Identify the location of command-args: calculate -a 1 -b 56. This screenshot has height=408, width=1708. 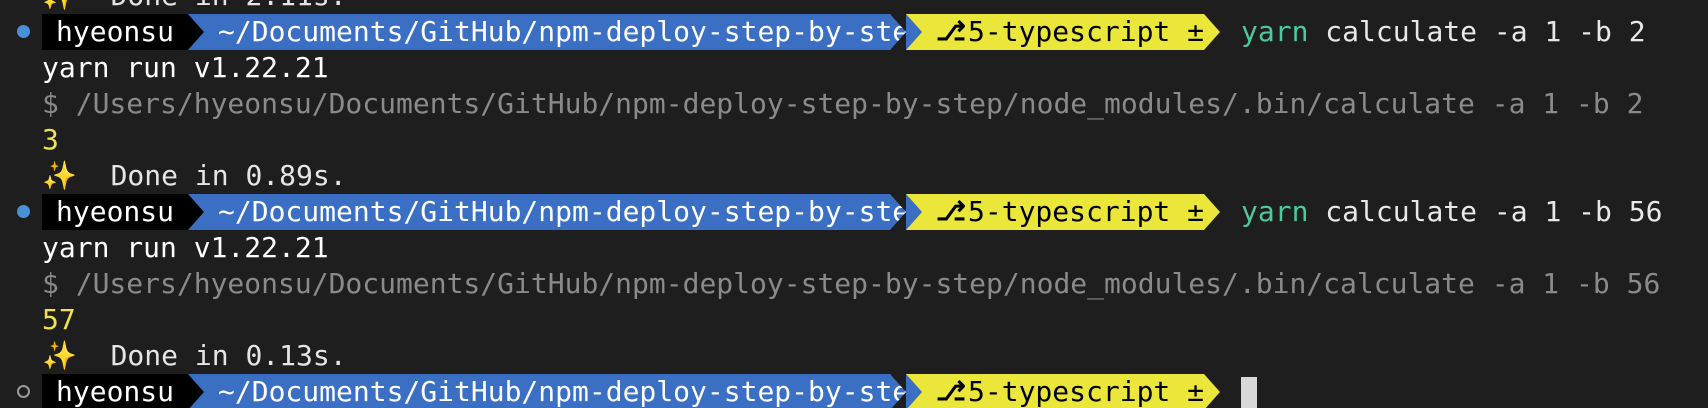
(1494, 211).